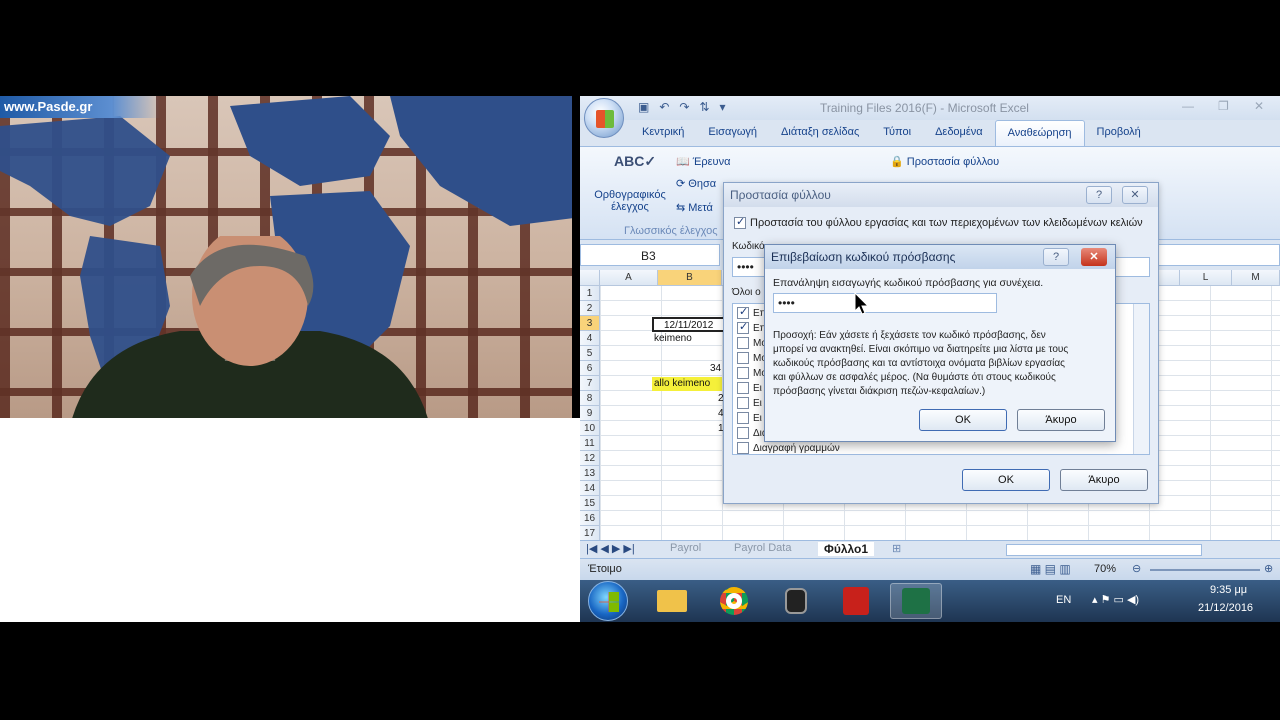  Describe the element at coordinates (672, 601) in the screenshot. I see `taskbar-explorer` at that location.